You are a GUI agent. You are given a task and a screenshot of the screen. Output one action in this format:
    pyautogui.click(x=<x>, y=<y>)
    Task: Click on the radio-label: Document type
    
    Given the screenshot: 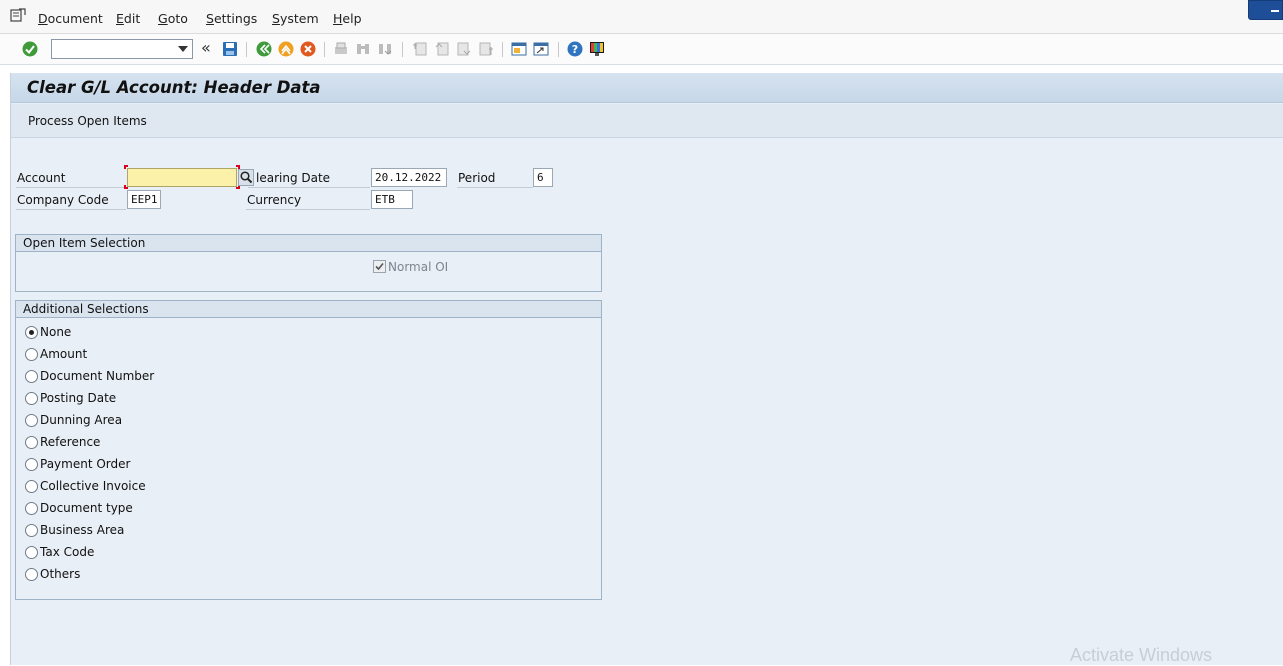 What is the action you would take?
    pyautogui.click(x=86, y=508)
    